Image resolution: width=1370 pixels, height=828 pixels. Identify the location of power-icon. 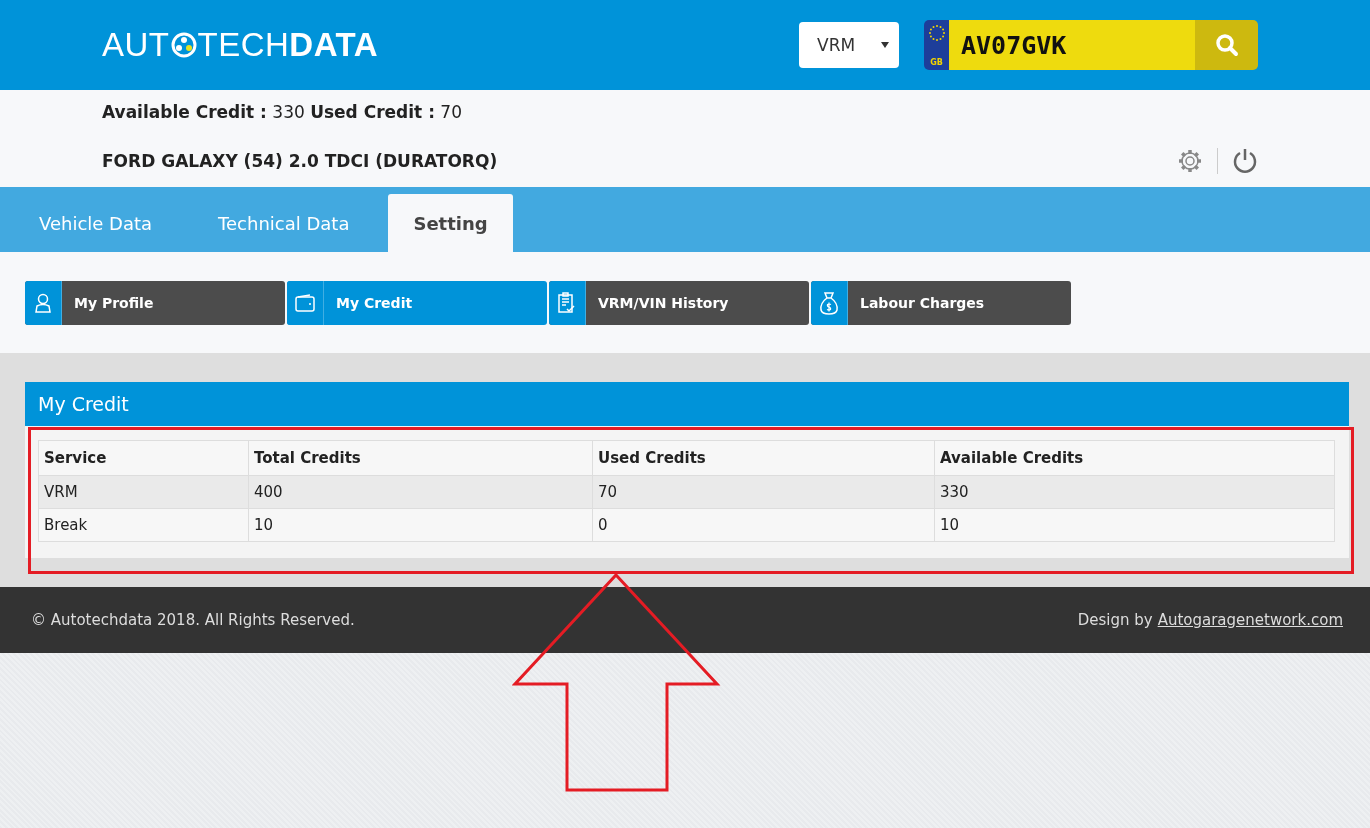
(1245, 160).